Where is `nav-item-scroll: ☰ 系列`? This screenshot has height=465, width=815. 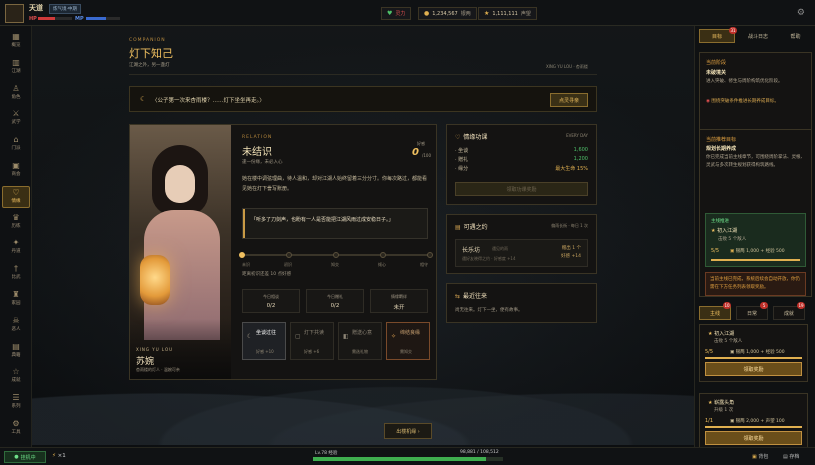 nav-item-scroll: ☰ 系列 is located at coordinates (16, 403).